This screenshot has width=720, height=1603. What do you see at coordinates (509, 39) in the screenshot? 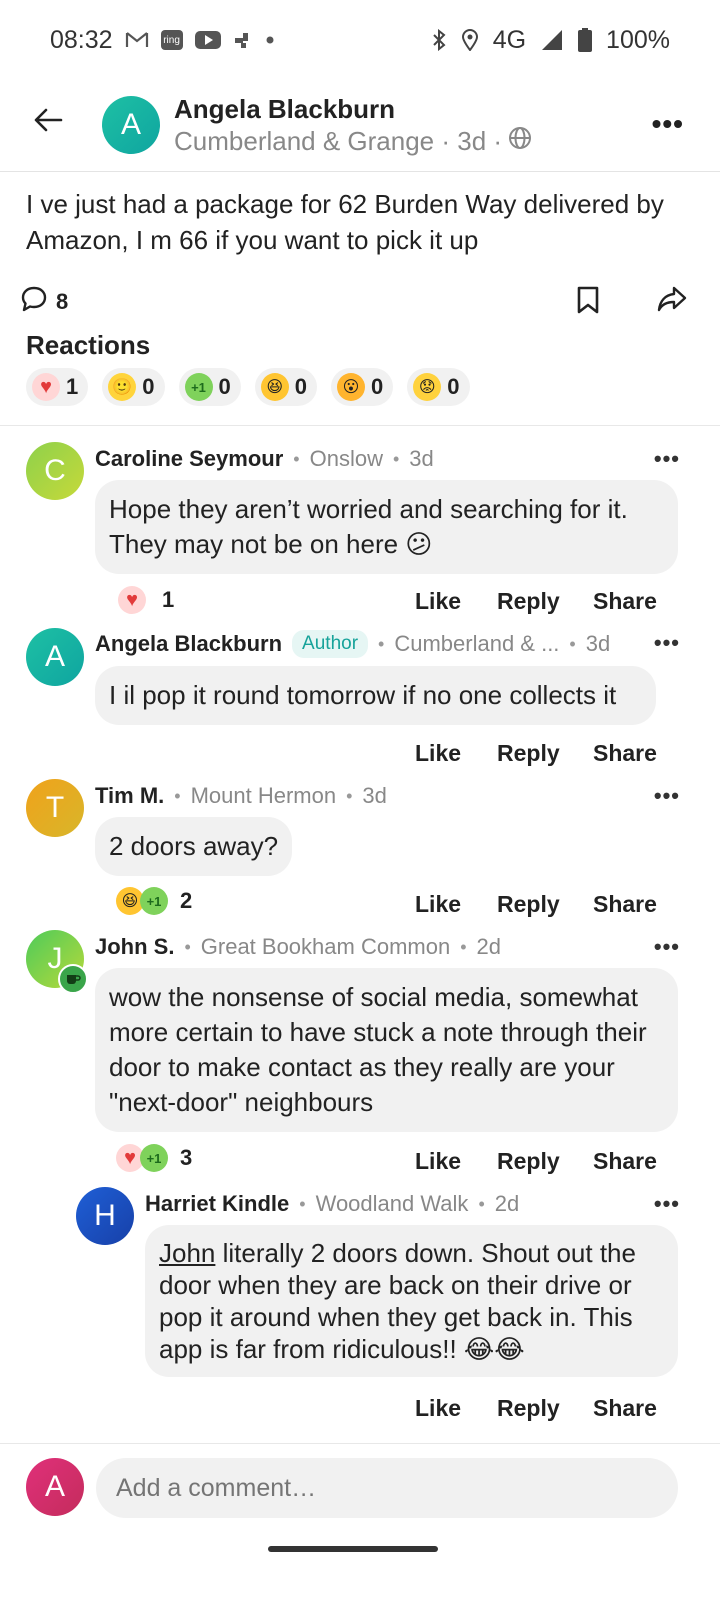
I see `network-type: 4G` at bounding box center [509, 39].